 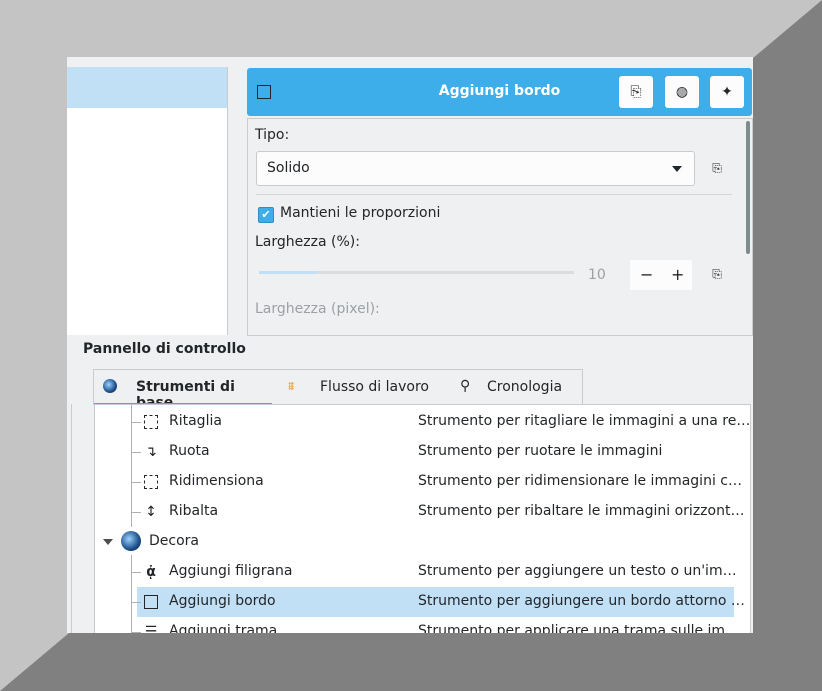 I want to click on border-icon, so click(x=151, y=602).